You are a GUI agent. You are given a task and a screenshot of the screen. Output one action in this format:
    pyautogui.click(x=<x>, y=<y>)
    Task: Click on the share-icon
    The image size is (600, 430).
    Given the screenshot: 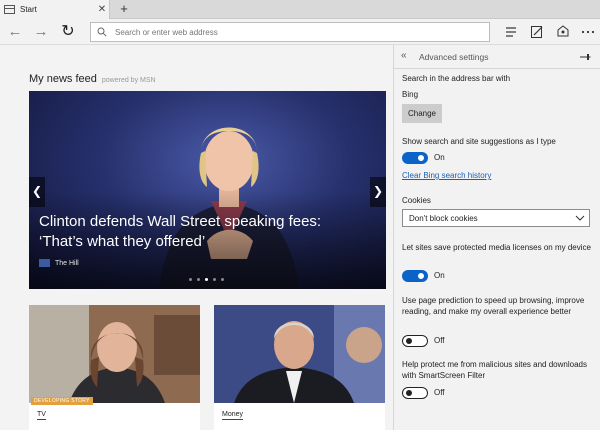 What is the action you would take?
    pyautogui.click(x=563, y=32)
    